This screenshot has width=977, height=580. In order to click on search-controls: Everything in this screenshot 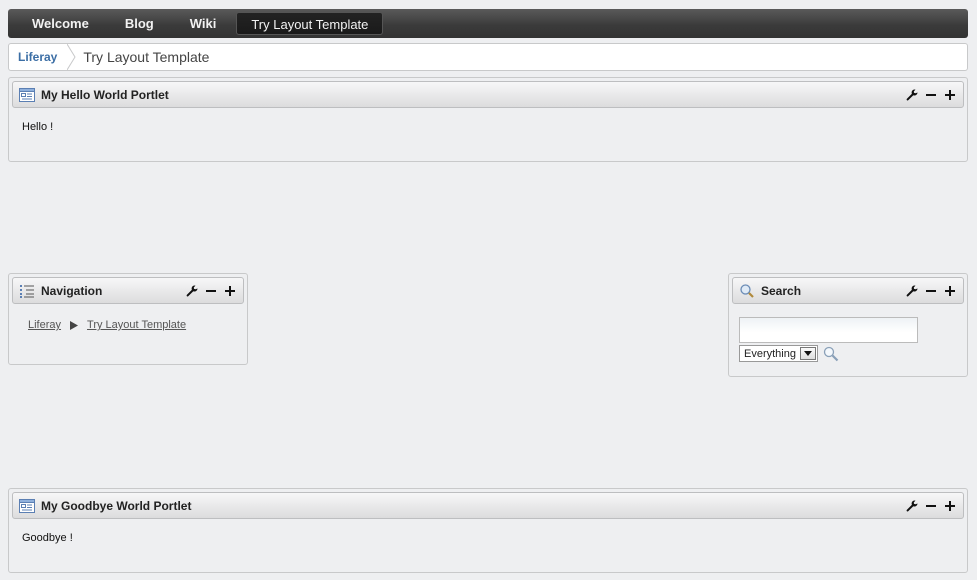, I will do `click(848, 353)`.